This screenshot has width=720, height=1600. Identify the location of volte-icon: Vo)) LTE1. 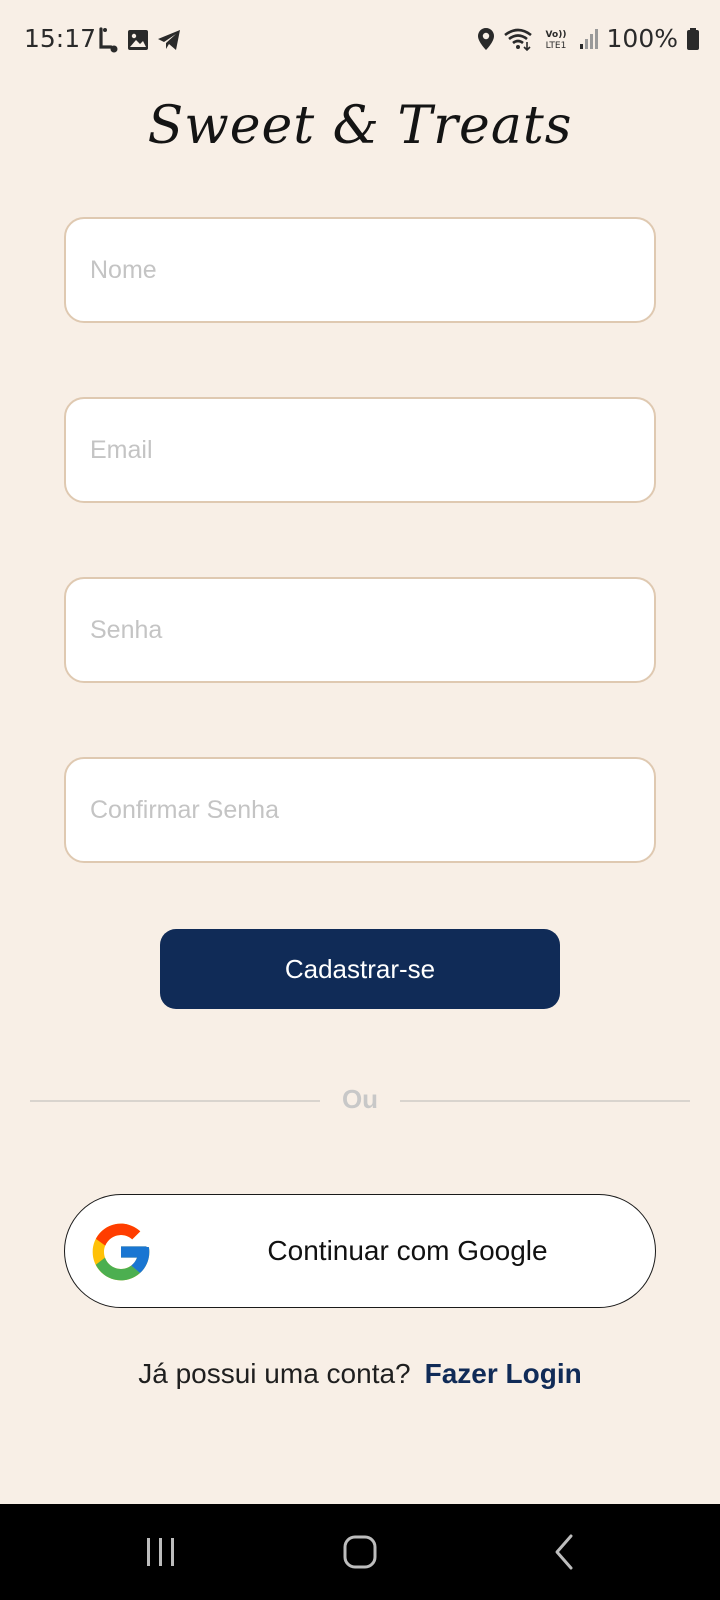
(556, 39).